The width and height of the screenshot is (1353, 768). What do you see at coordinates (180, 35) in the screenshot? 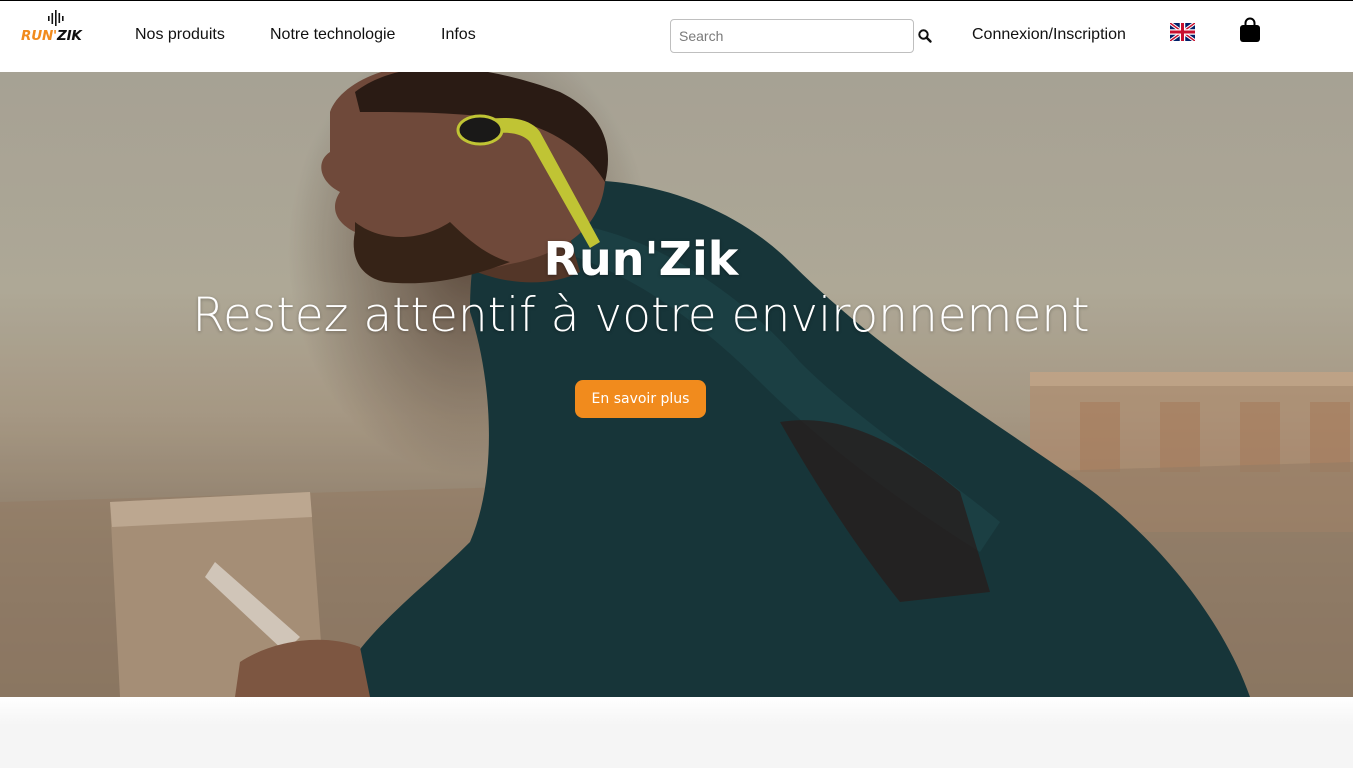
I see `nav-link-products: Nos produits` at bounding box center [180, 35].